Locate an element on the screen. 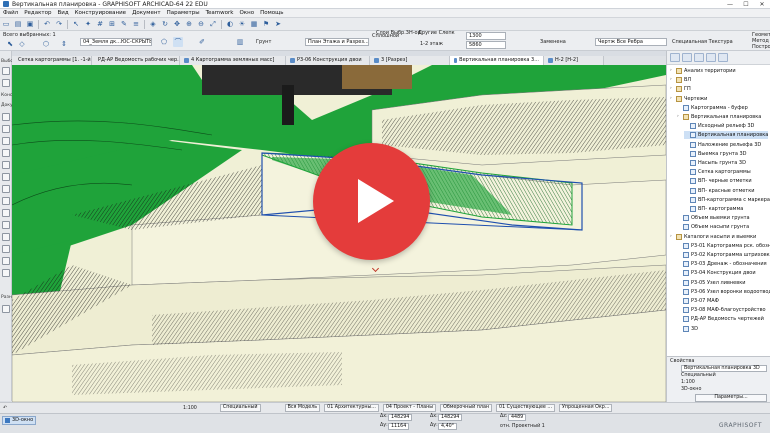  layout-book-icon is located at coordinates (699, 57).